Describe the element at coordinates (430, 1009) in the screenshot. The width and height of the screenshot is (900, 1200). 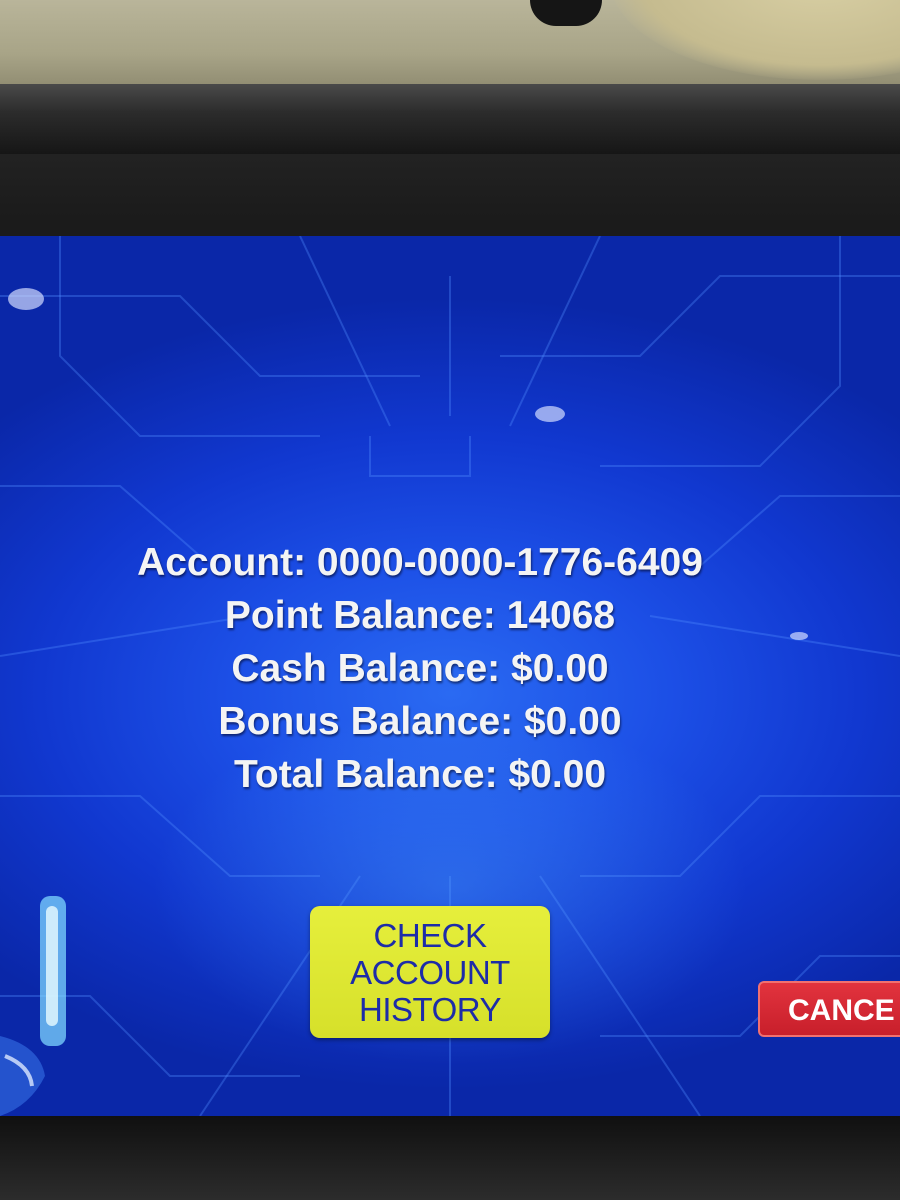
I see `check-history-label-line-3: HISTORY` at that location.